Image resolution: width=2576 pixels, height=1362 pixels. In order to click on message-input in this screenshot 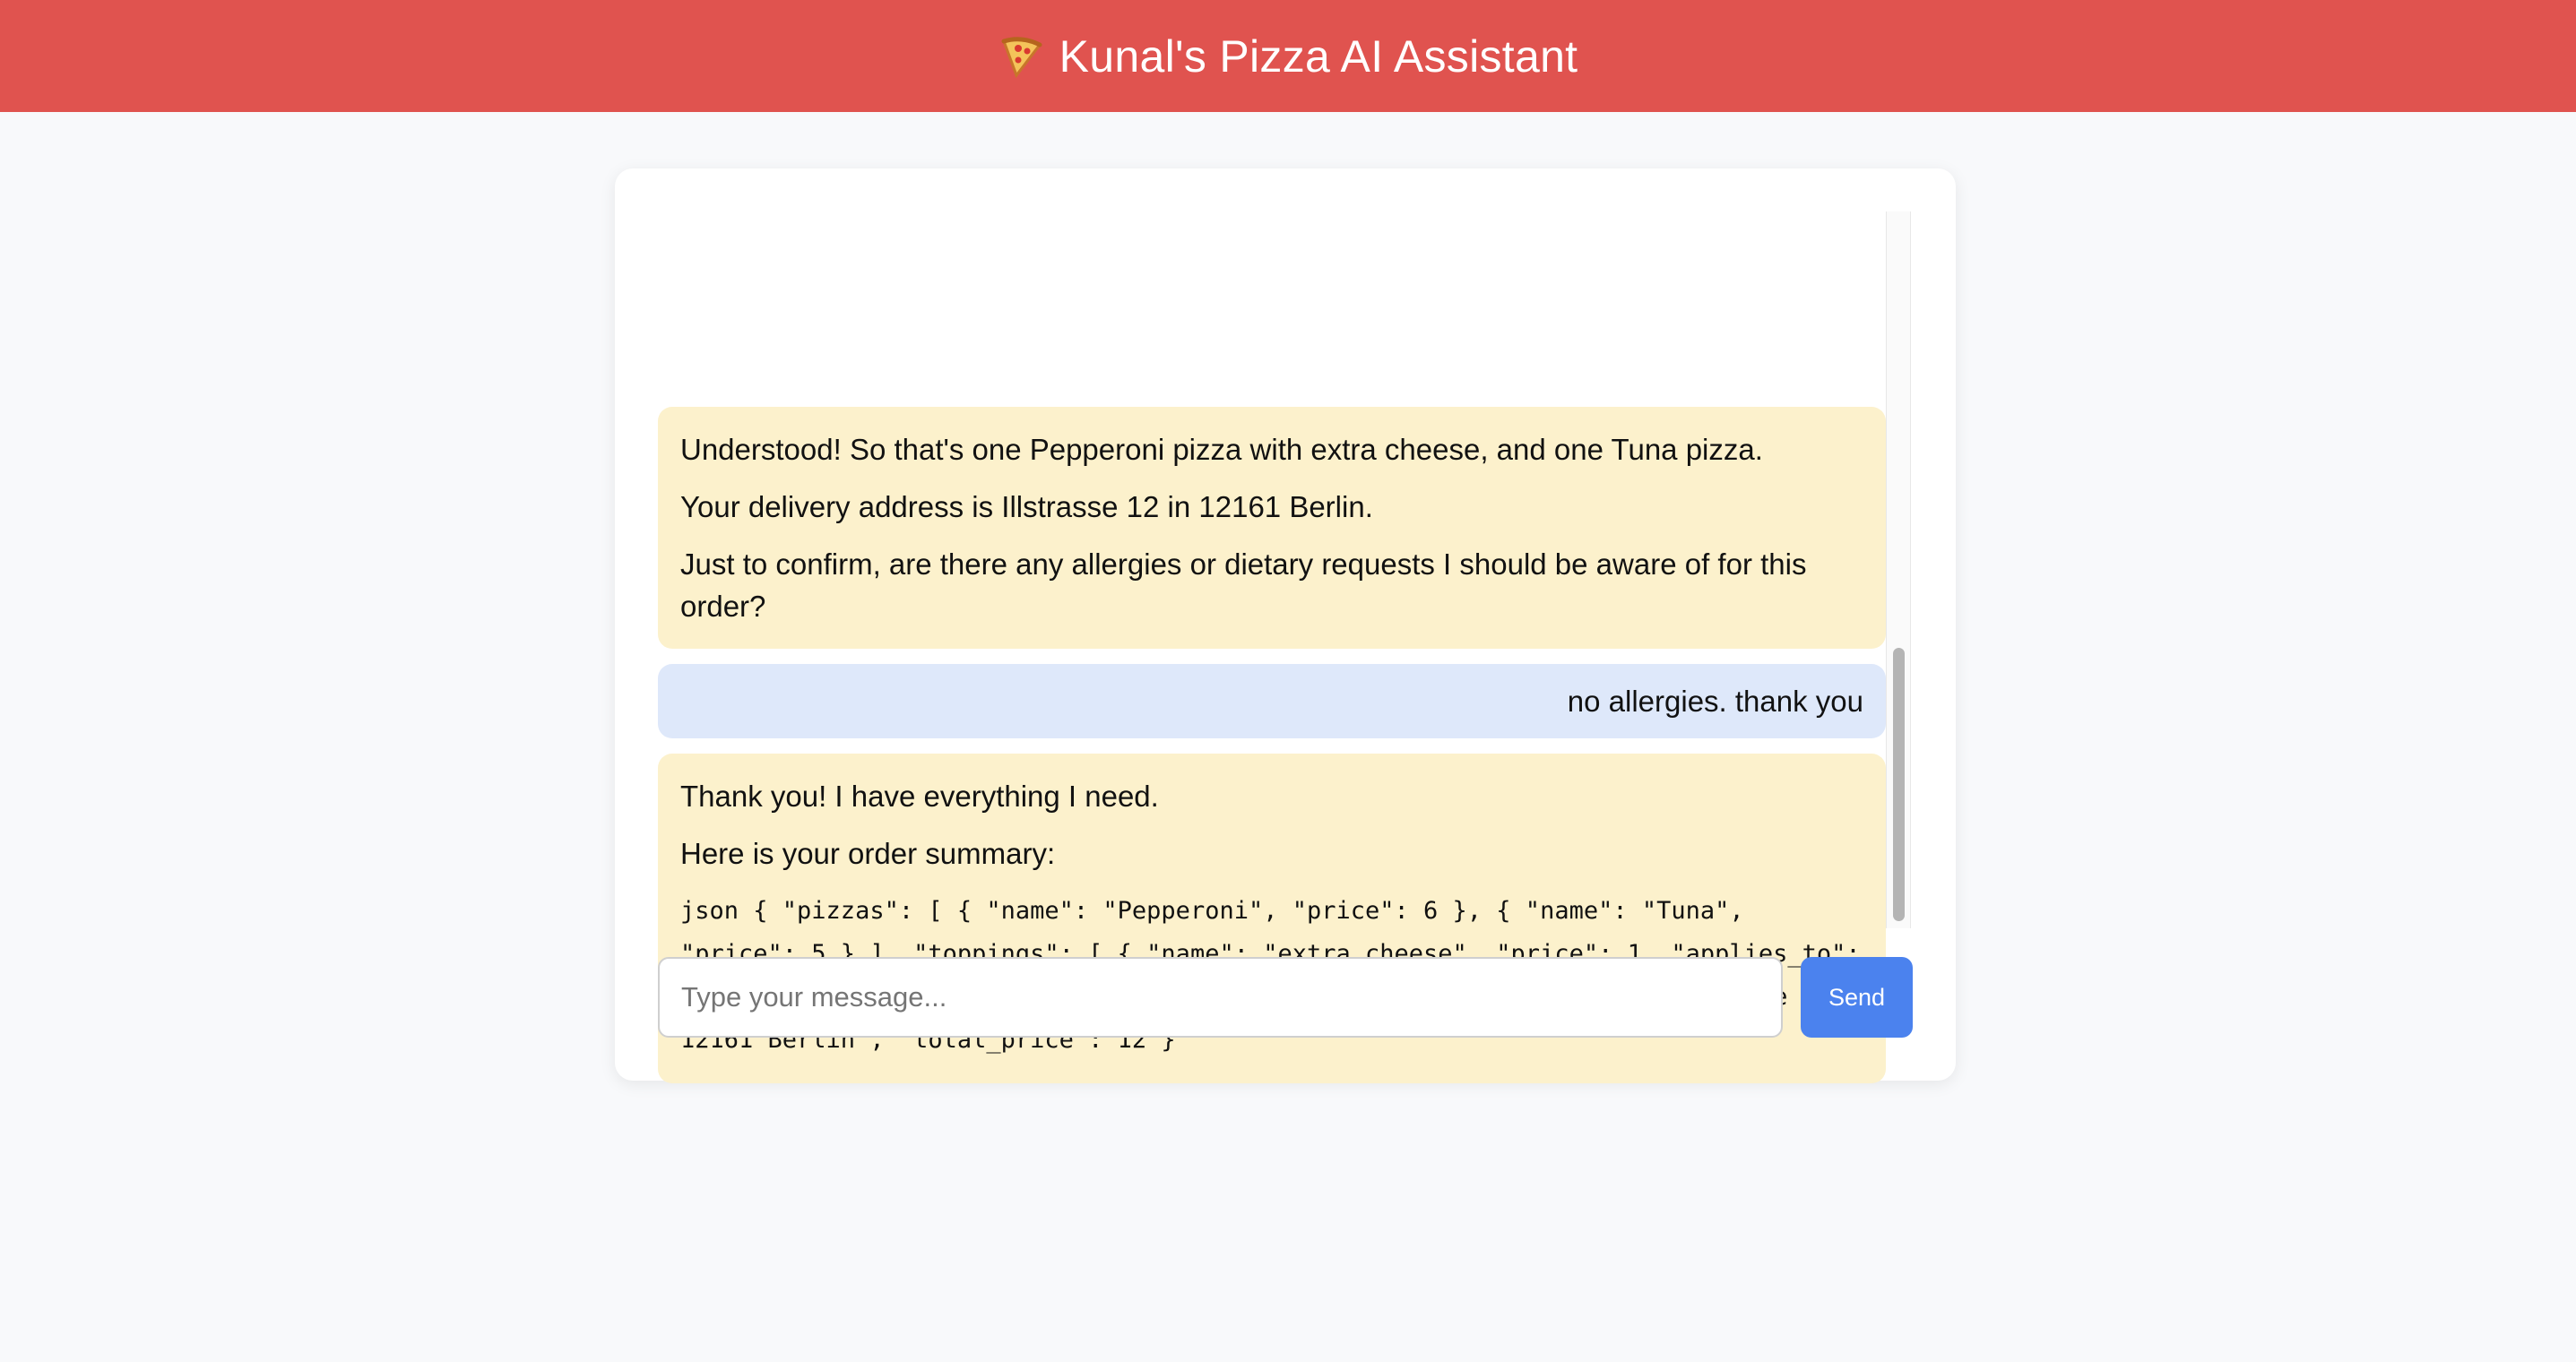, I will do `click(1220, 997)`.